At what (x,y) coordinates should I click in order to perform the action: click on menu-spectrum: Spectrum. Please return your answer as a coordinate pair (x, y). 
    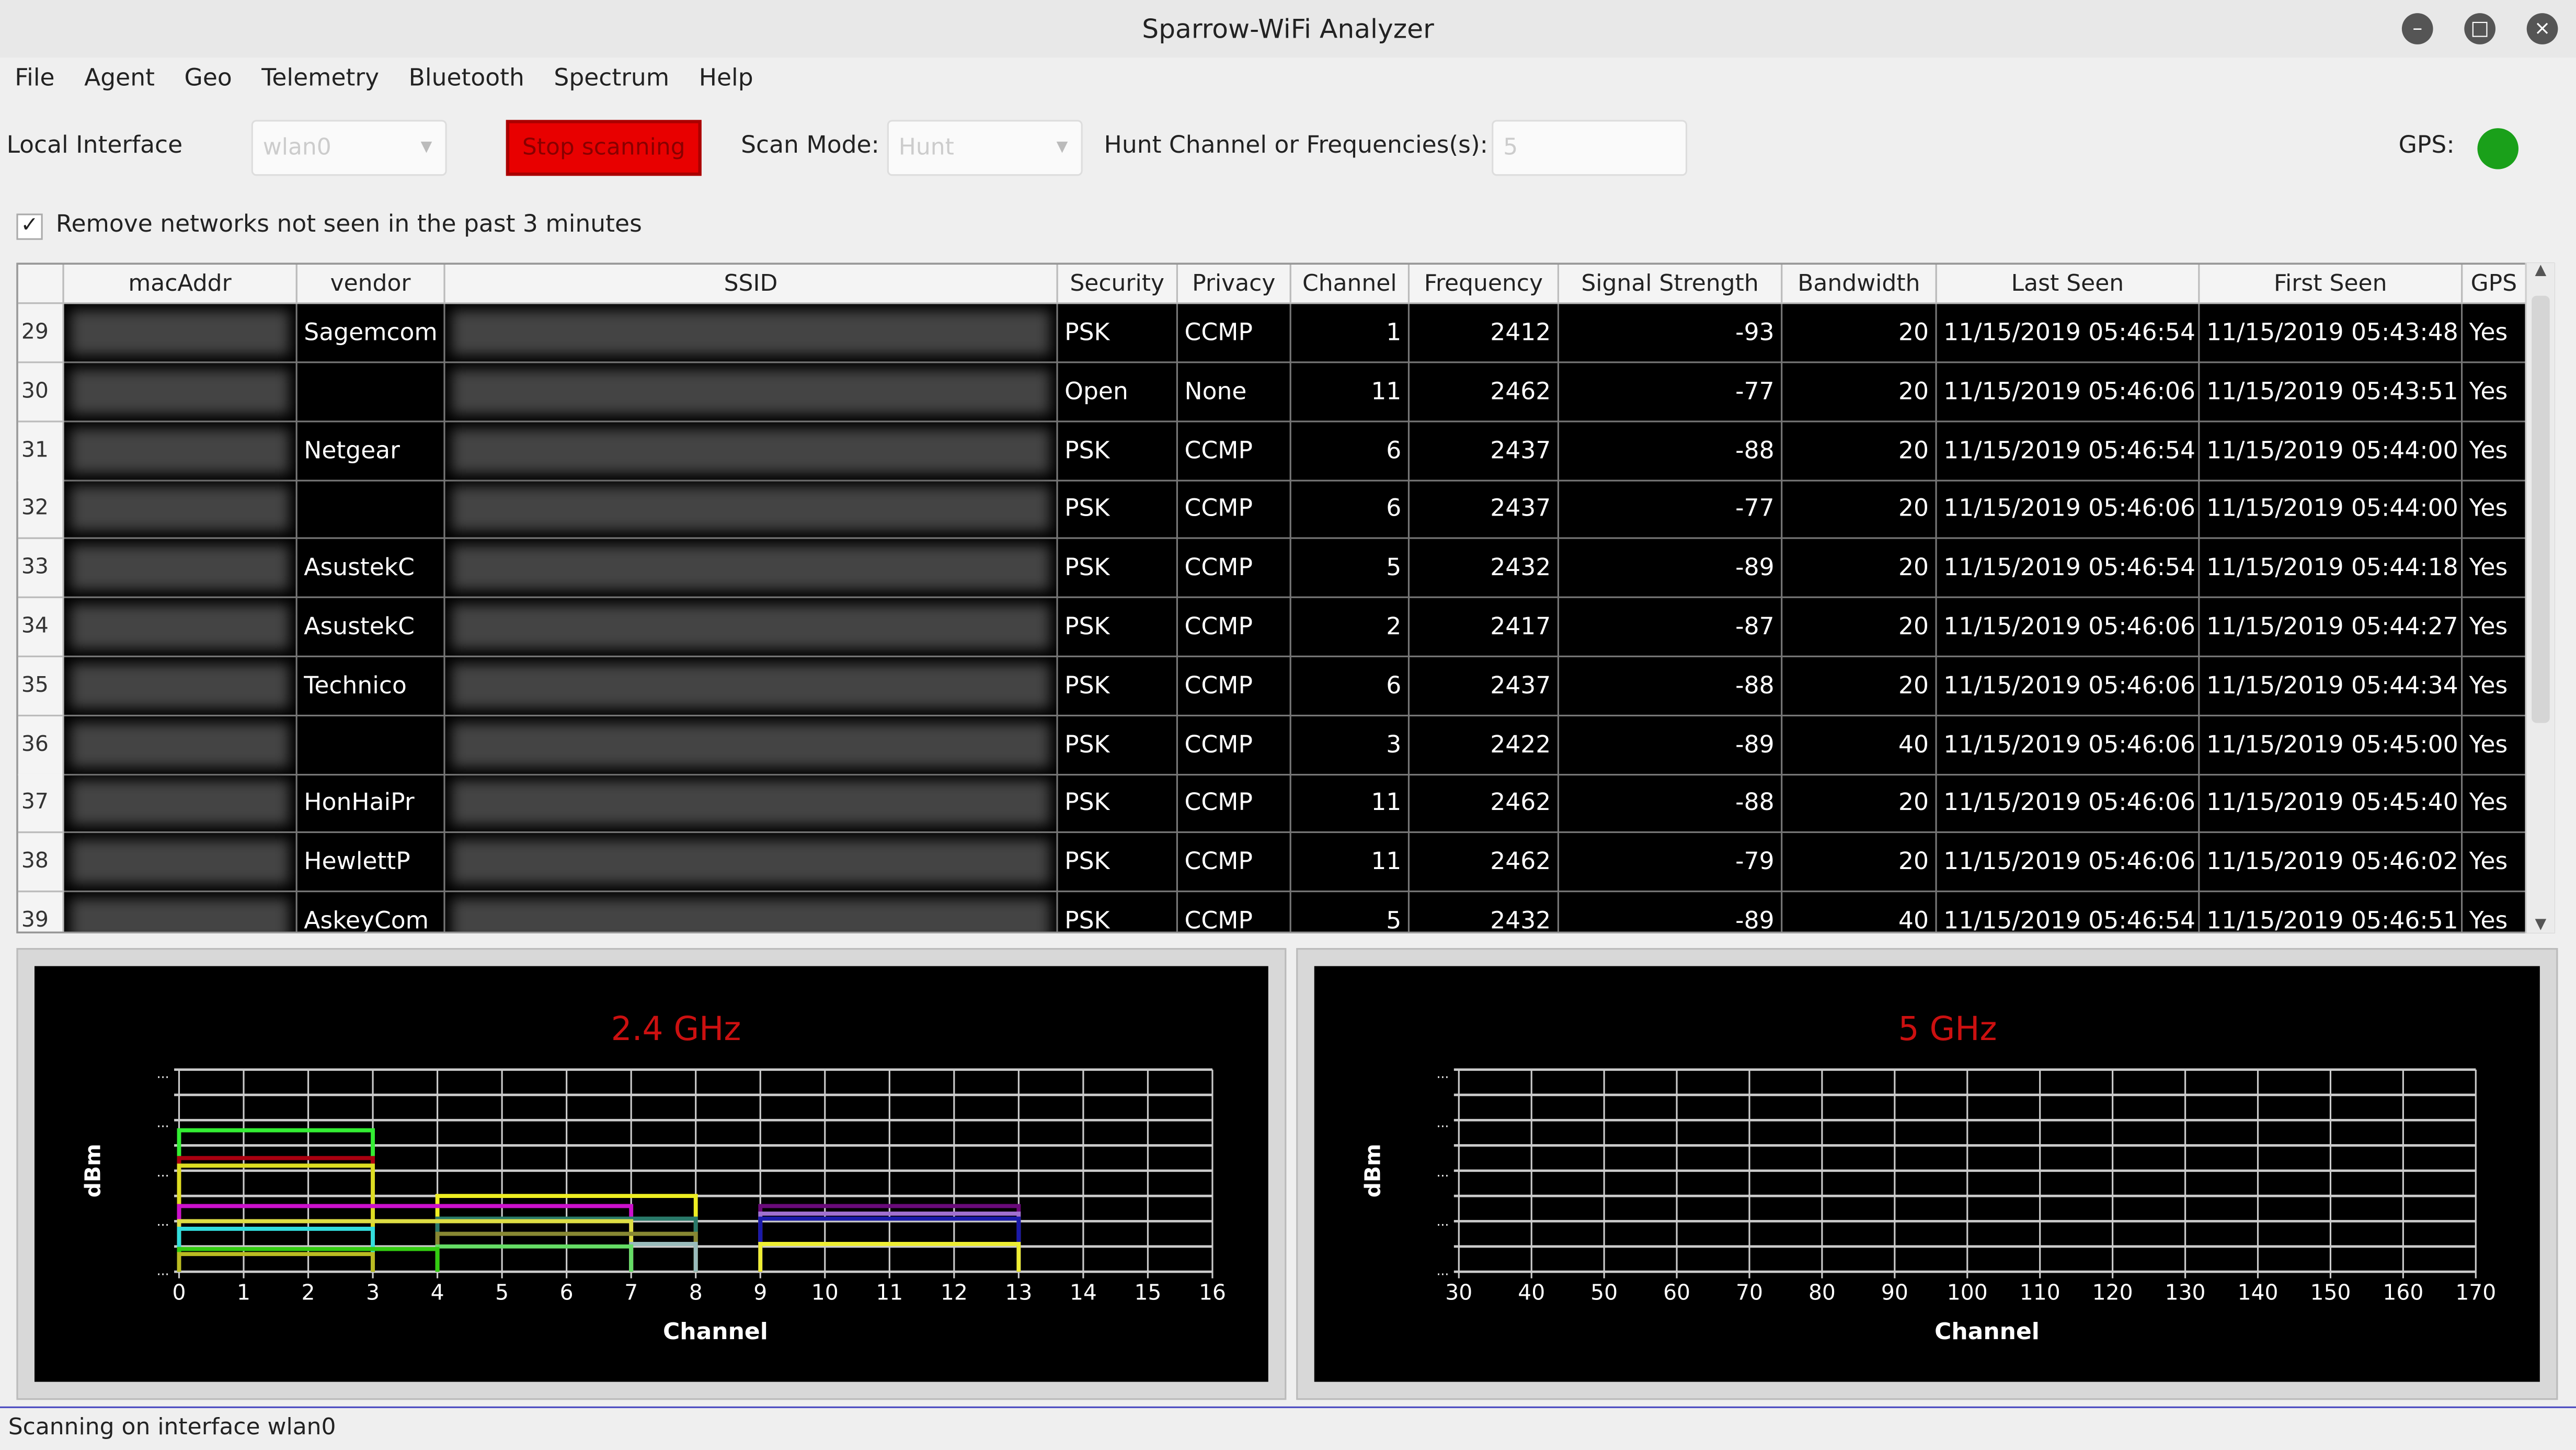
    Looking at the image, I should click on (611, 78).